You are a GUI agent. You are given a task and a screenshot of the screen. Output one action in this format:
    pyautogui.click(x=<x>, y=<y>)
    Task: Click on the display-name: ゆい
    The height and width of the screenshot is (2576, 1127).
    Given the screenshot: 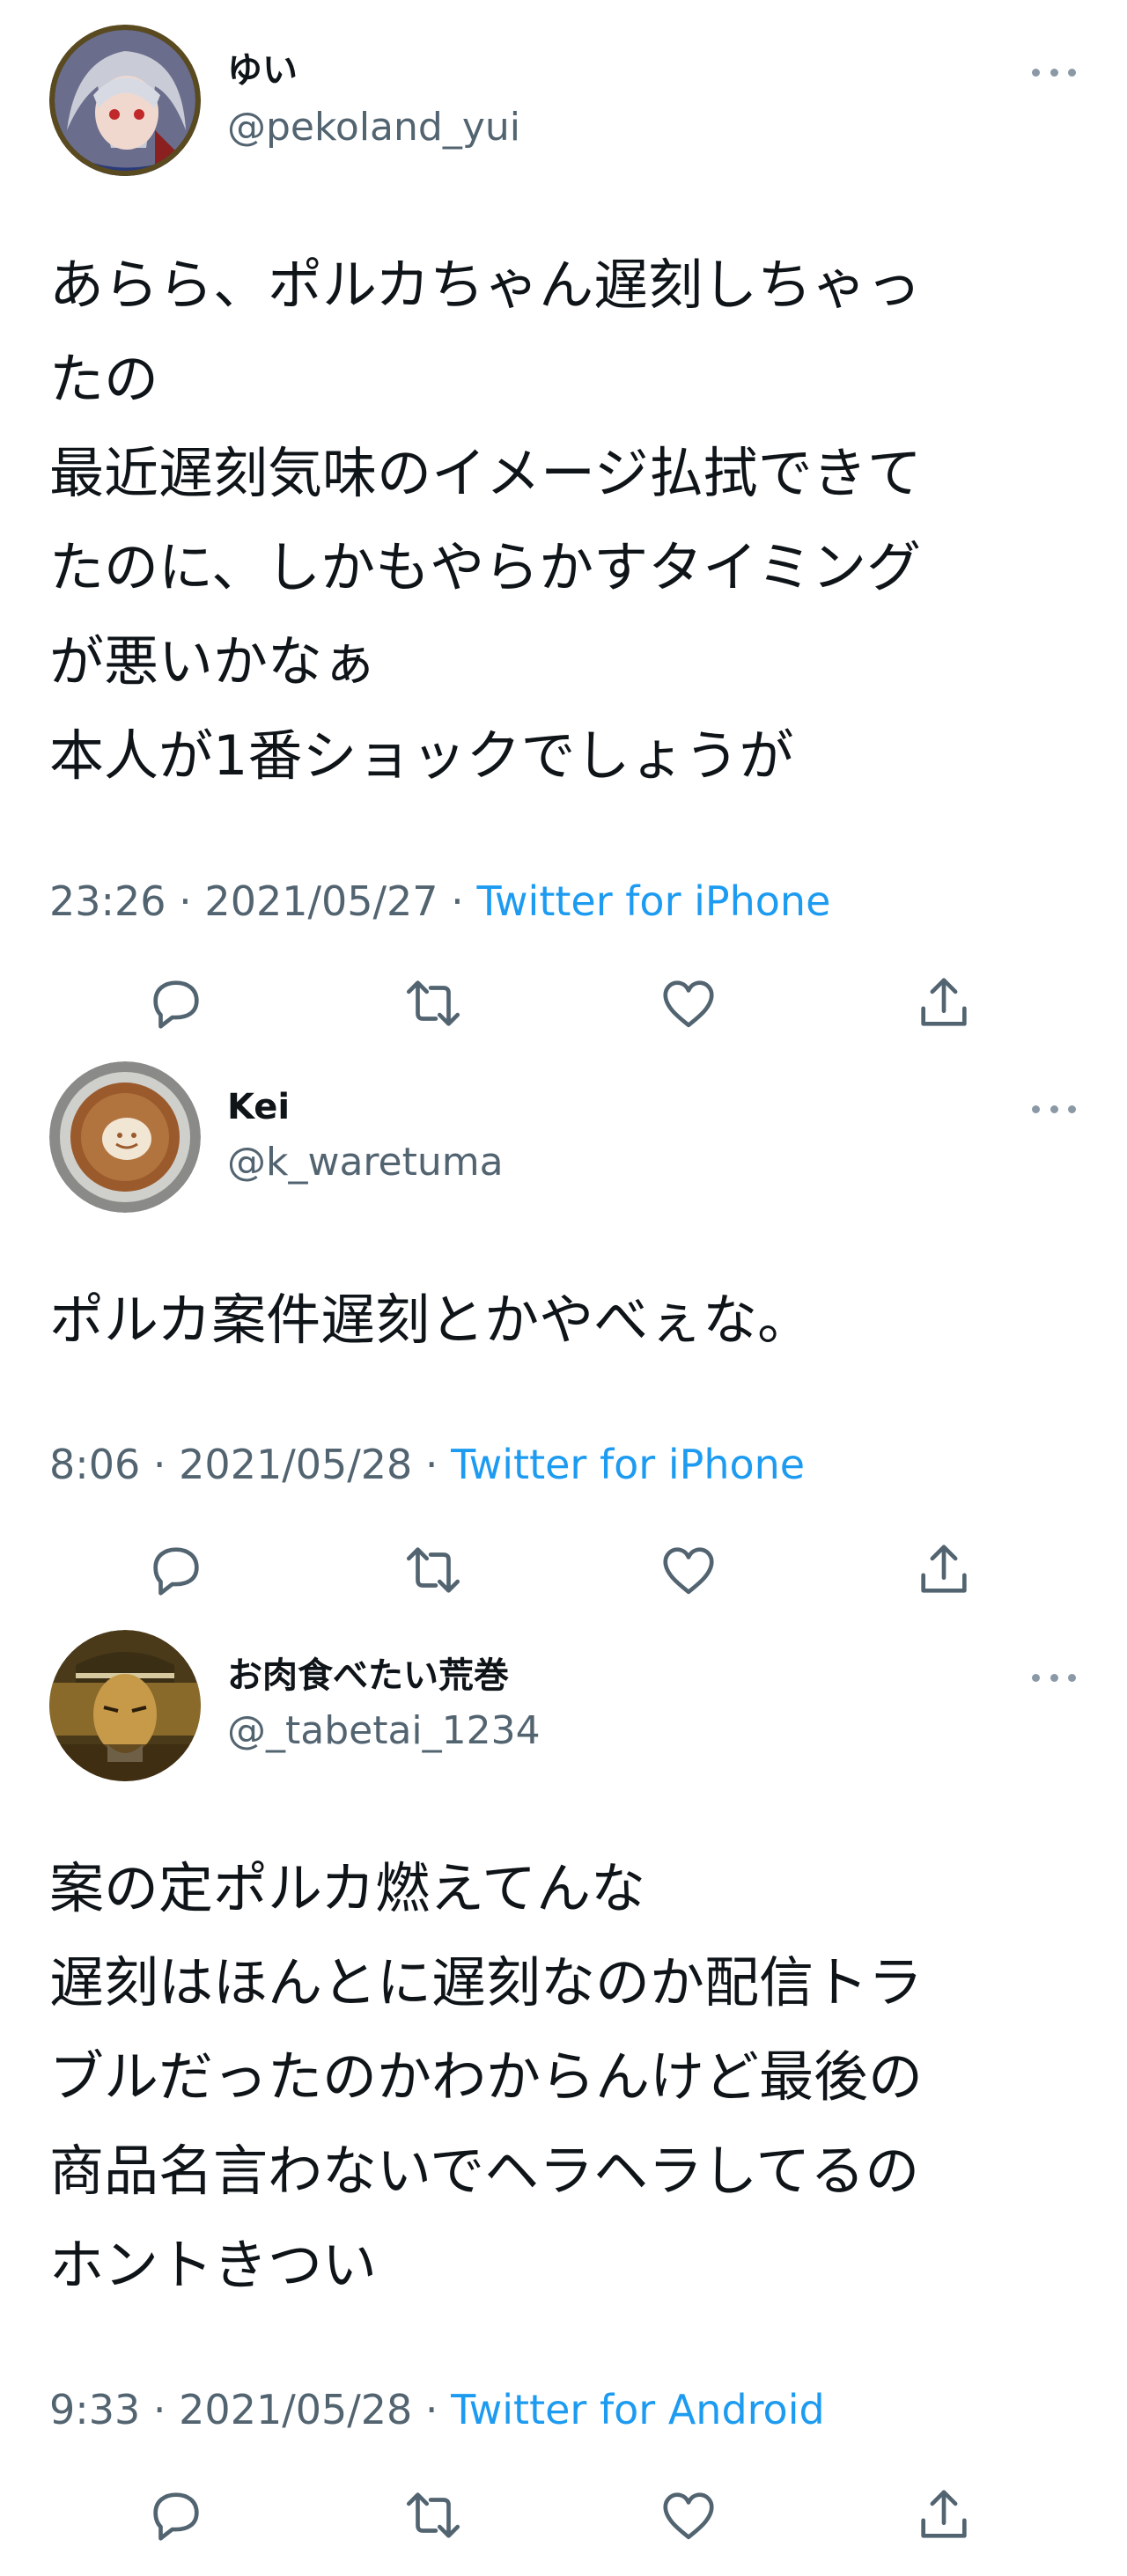 What is the action you would take?
    pyautogui.click(x=262, y=70)
    